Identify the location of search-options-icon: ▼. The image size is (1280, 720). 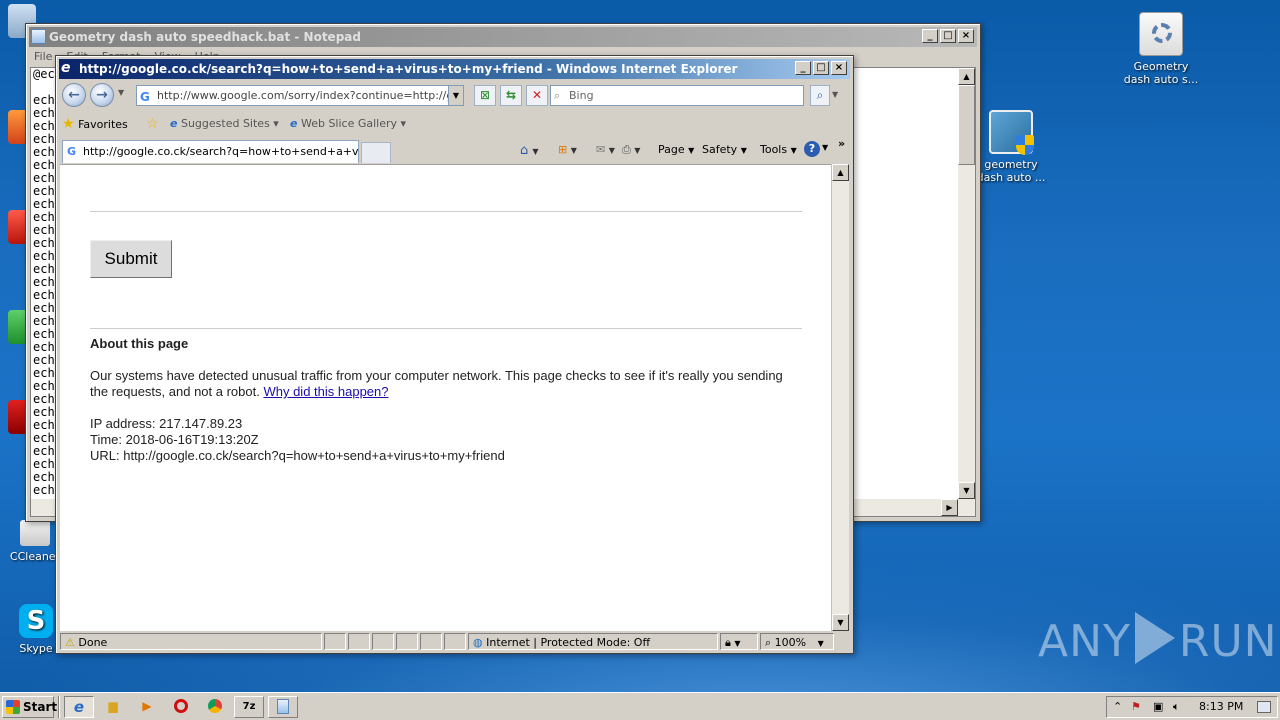
(835, 94).